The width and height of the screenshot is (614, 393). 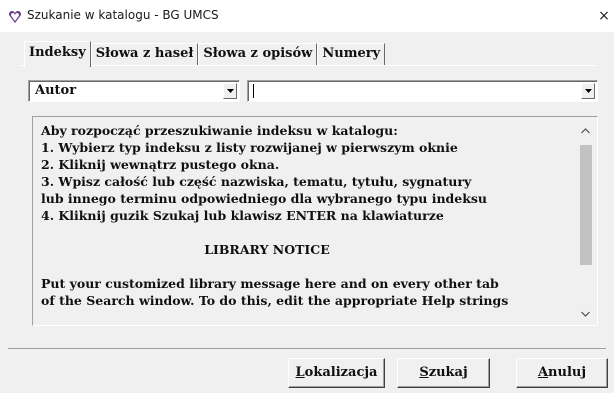 I want to click on library-notice-heading: LIBRARY NOTICE, so click(x=267, y=249).